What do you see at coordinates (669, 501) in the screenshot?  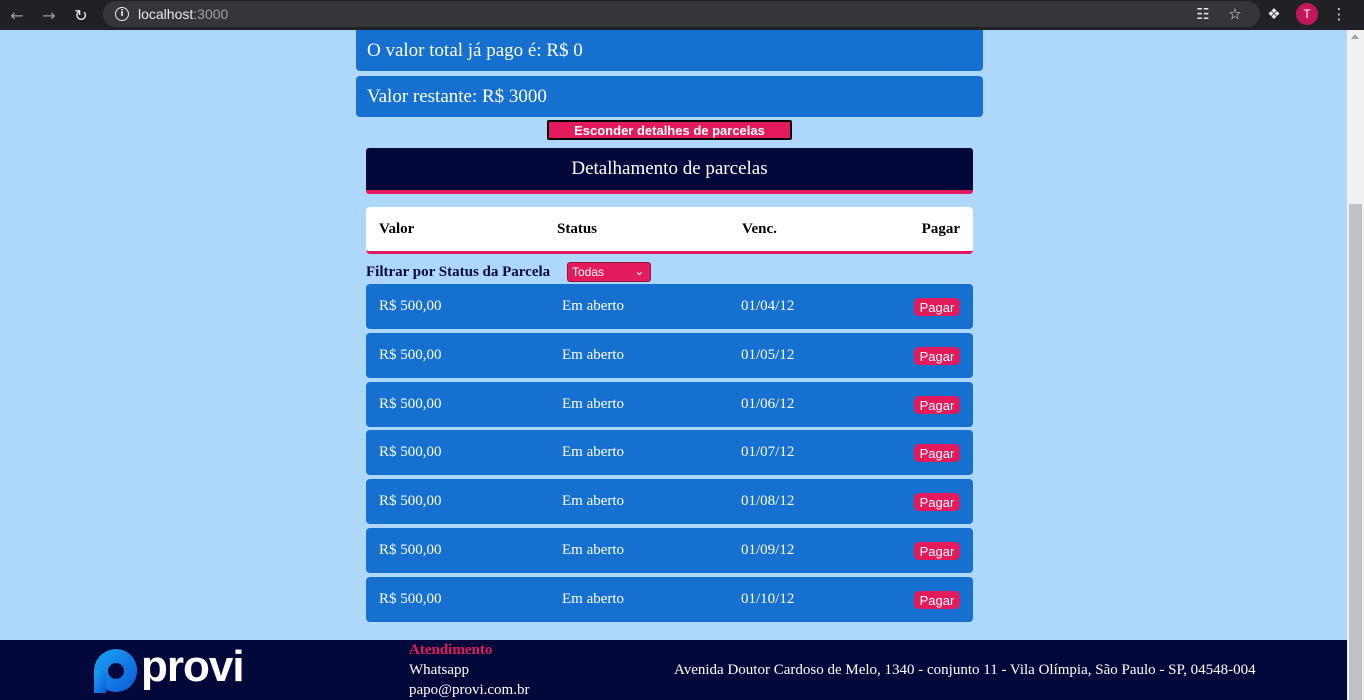 I see `installment-row: R$ 500,00 Em aberto 01/08/12 Pagar` at bounding box center [669, 501].